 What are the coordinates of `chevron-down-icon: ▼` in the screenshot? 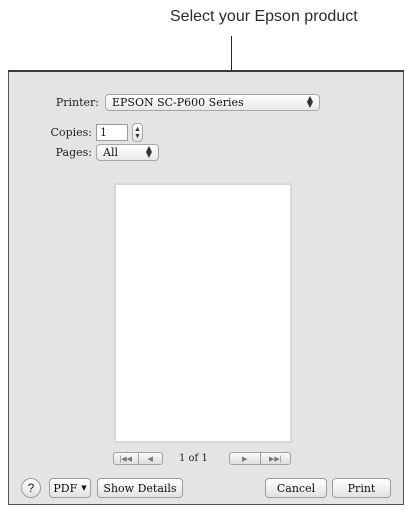 It's located at (84, 488).